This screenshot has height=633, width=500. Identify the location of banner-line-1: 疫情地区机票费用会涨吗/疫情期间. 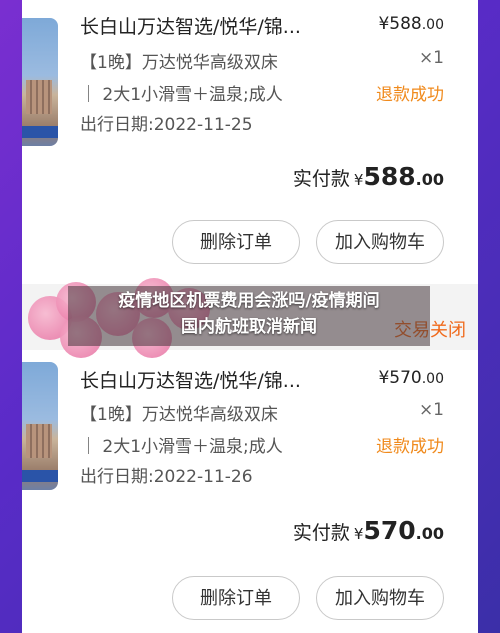
(249, 301).